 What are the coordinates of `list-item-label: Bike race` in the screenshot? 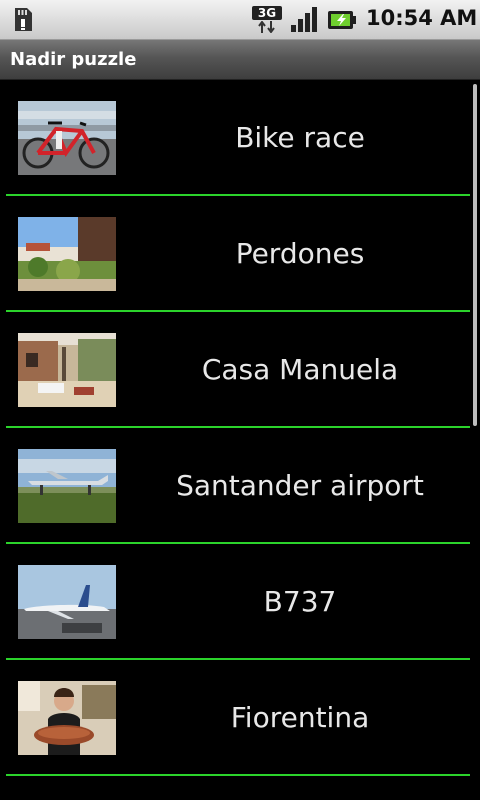 It's located at (300, 137).